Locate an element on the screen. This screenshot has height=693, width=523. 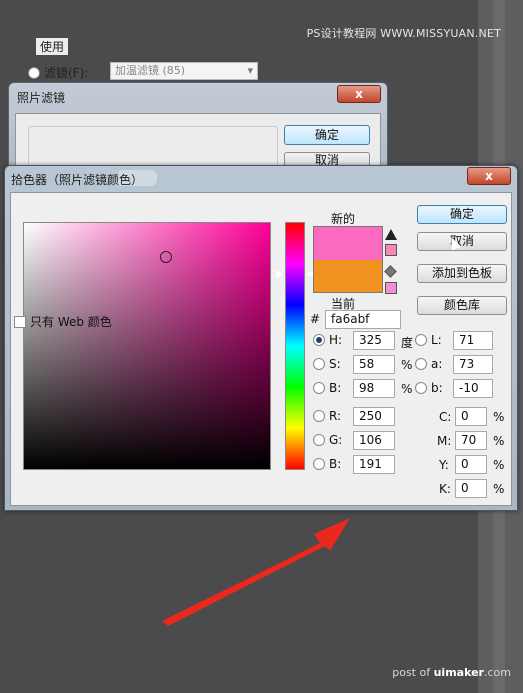
watermark-suffix: .com is located at coordinates (497, 672).